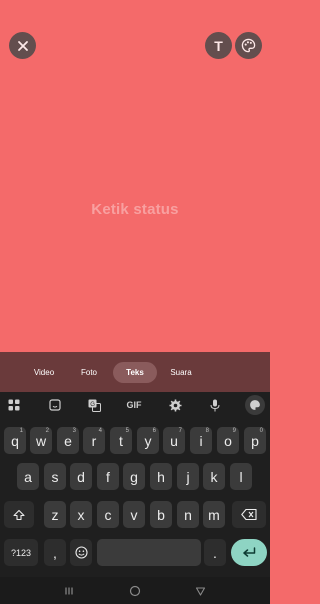 The height and width of the screenshot is (604, 320). I want to click on key-g: g, so click(134, 476).